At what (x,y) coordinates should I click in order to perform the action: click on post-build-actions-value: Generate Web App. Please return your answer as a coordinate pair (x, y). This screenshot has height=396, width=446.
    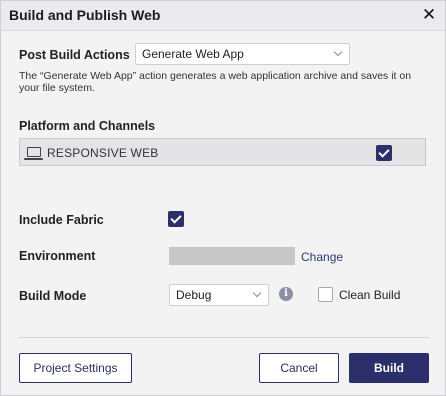
    Looking at the image, I should click on (193, 54).